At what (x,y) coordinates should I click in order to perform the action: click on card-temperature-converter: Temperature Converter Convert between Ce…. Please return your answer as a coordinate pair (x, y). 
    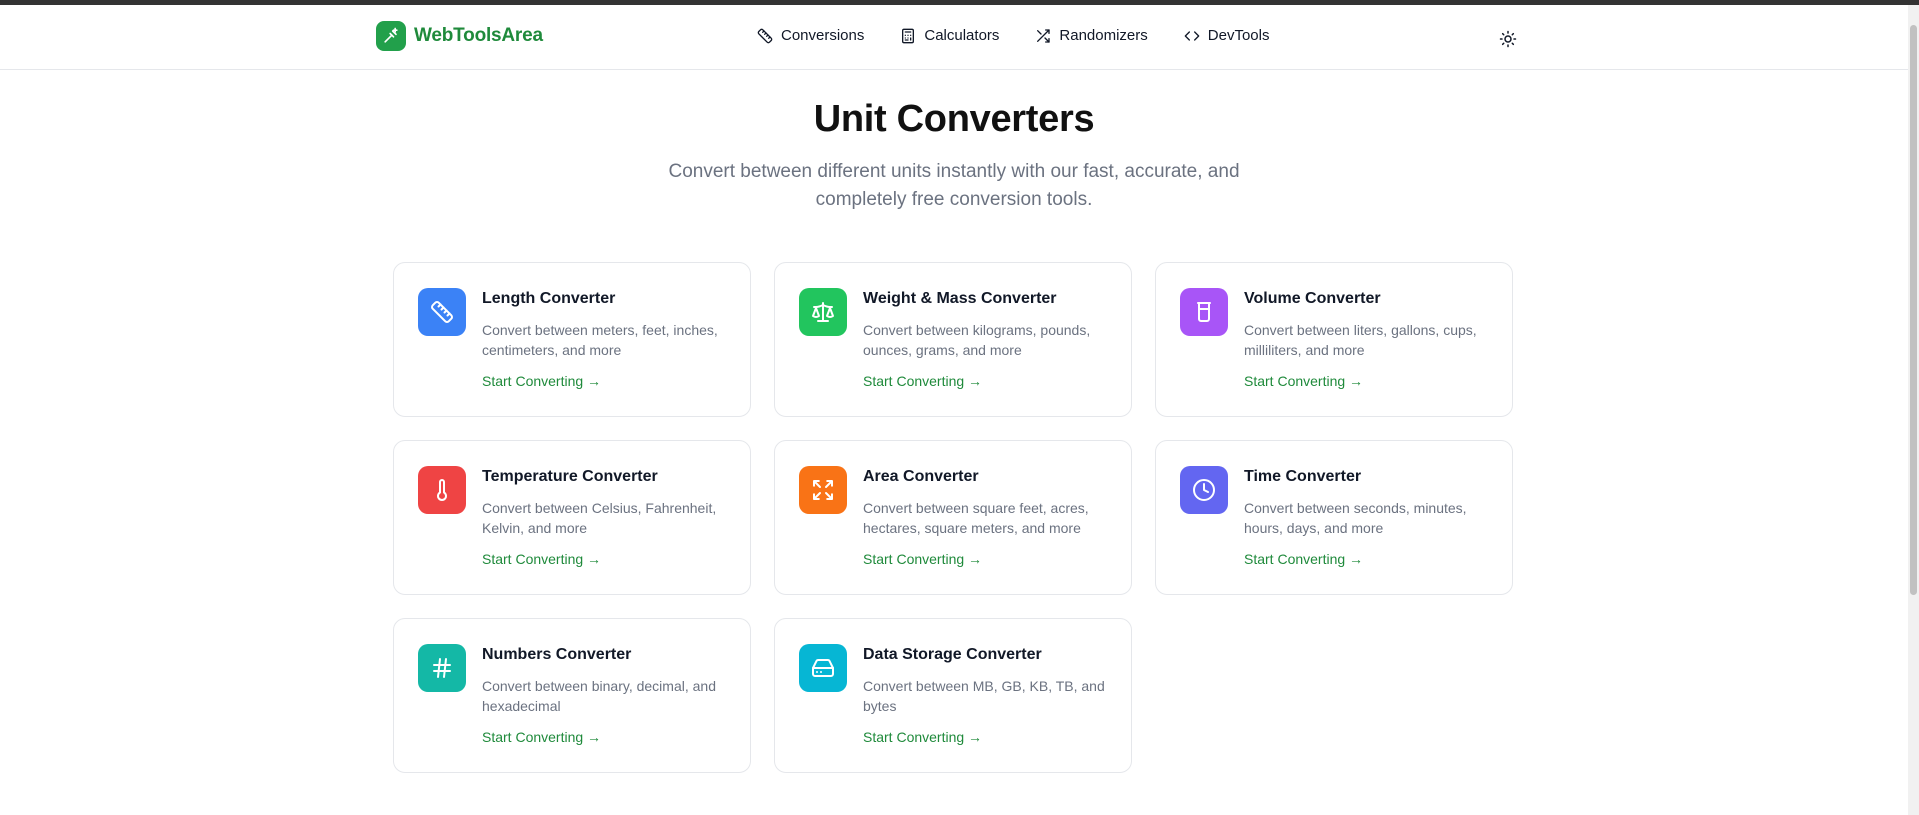
    Looking at the image, I should click on (572, 517).